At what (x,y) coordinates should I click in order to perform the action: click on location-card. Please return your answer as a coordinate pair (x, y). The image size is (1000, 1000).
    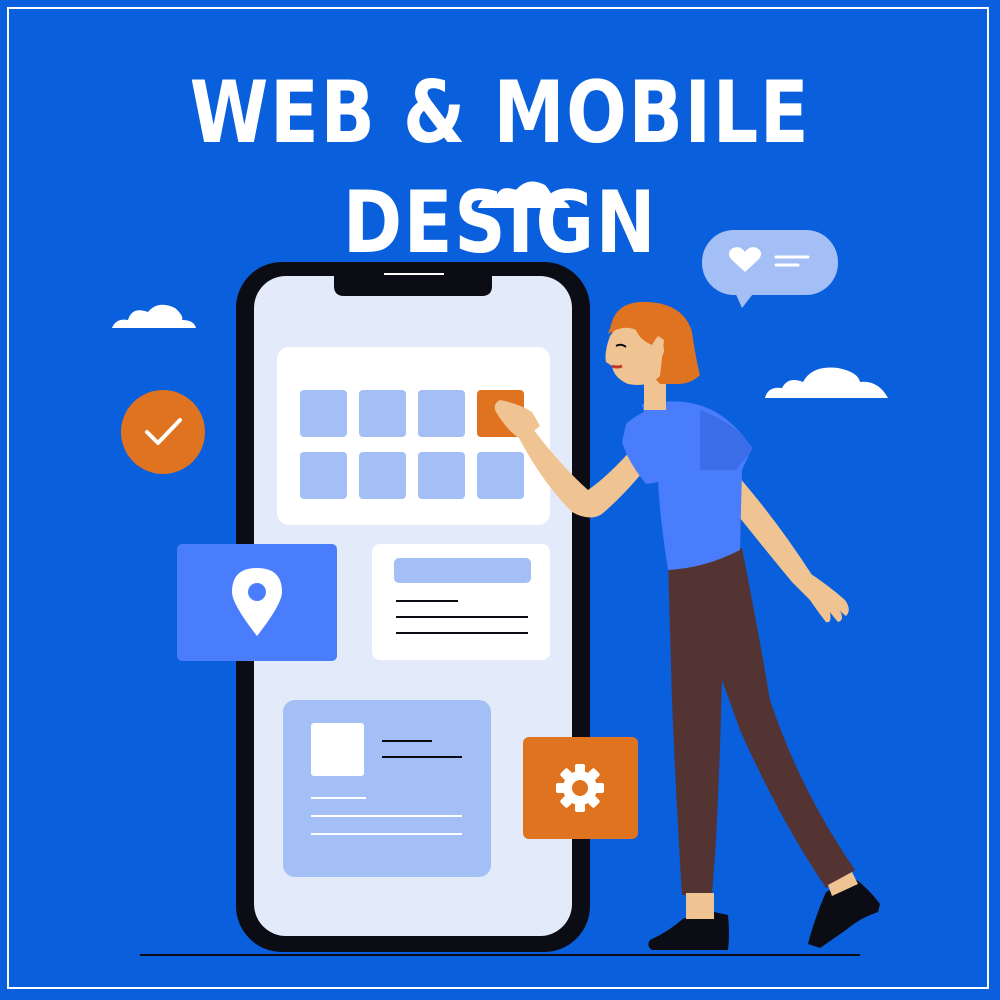
    Looking at the image, I should click on (257, 602).